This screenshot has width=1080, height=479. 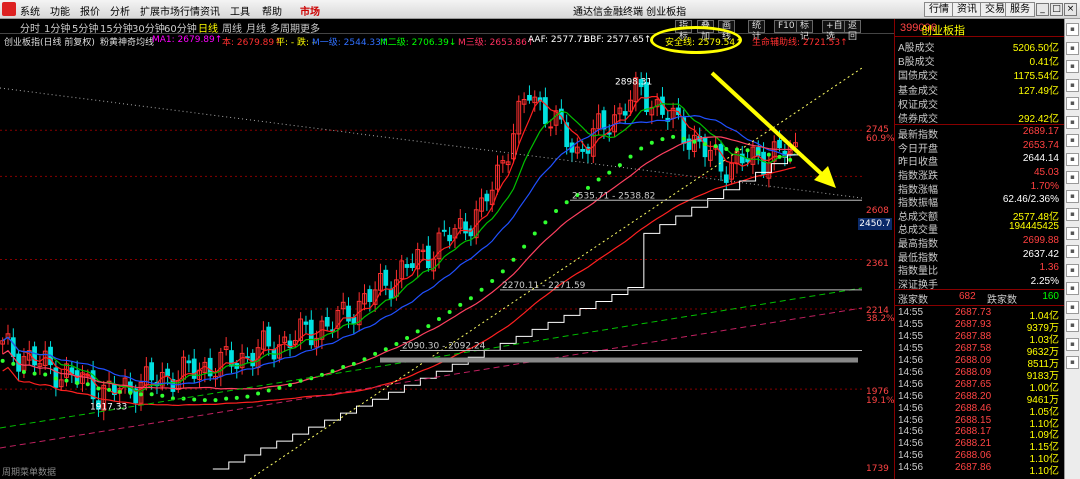 I want to click on period-tab-2: 5分钟, so click(x=85, y=27).